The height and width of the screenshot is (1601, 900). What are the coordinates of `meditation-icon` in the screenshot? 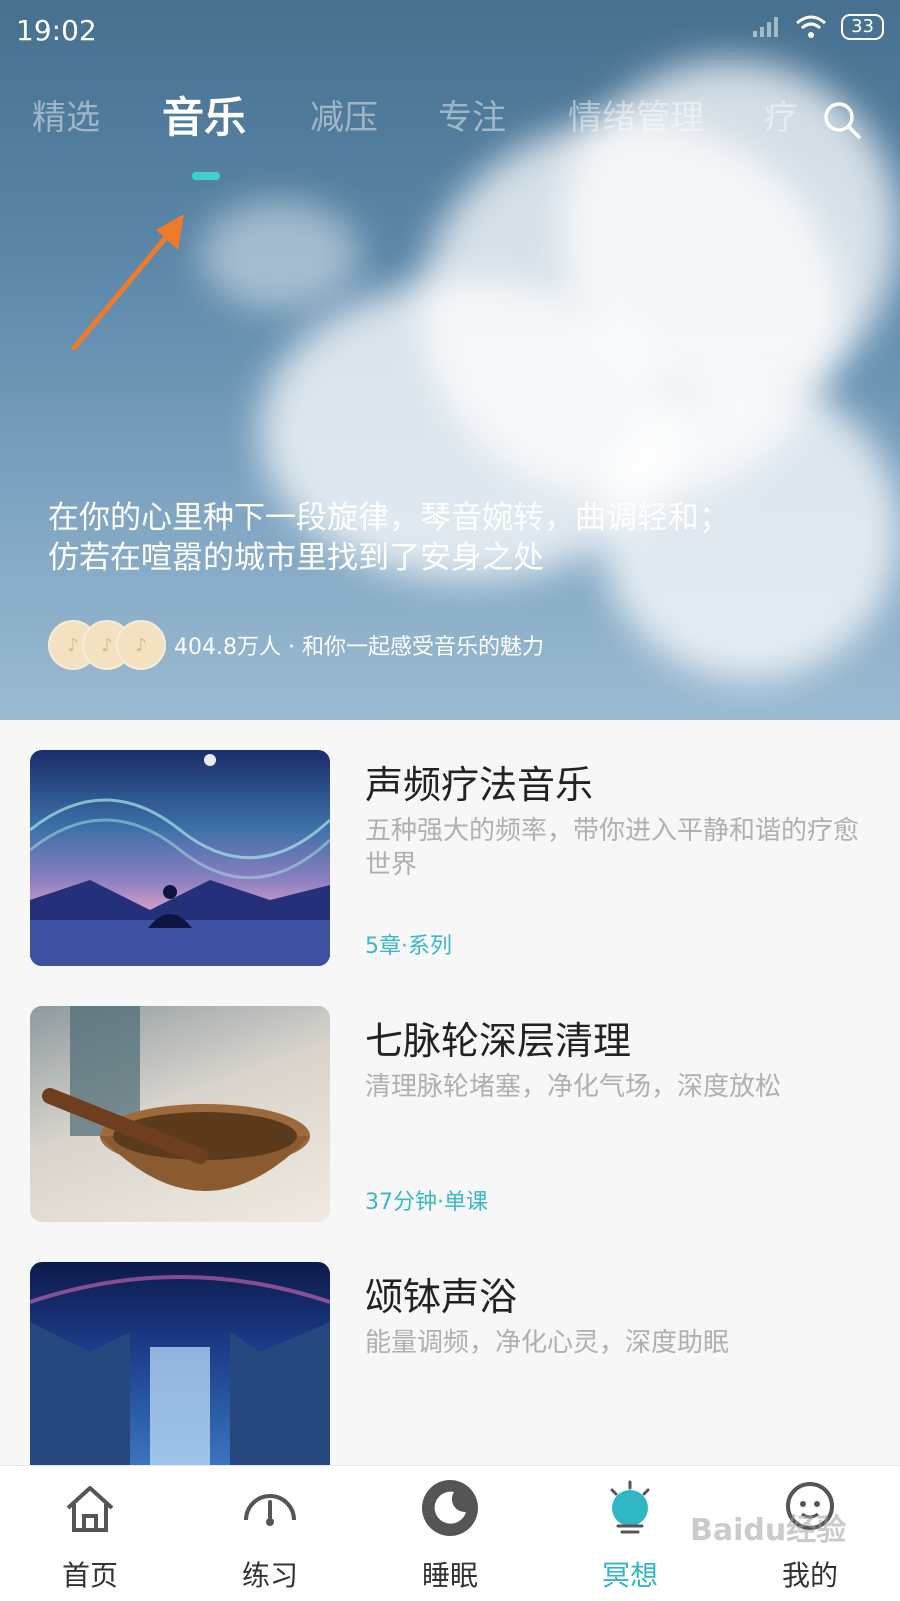 It's located at (630, 1507).